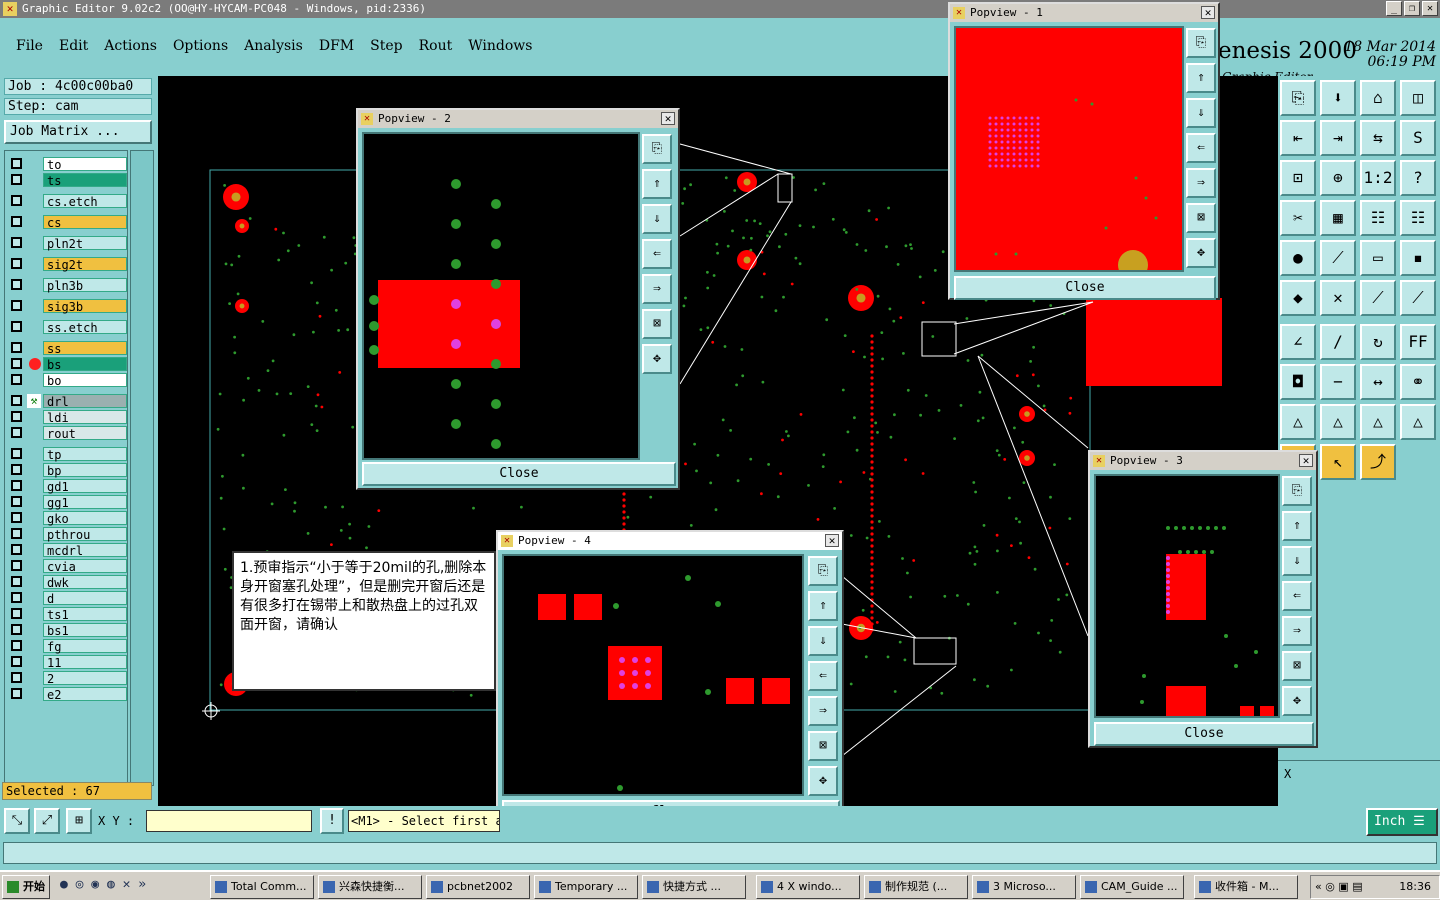  What do you see at coordinates (1298, 98) in the screenshot?
I see `page-icon: ⎘` at bounding box center [1298, 98].